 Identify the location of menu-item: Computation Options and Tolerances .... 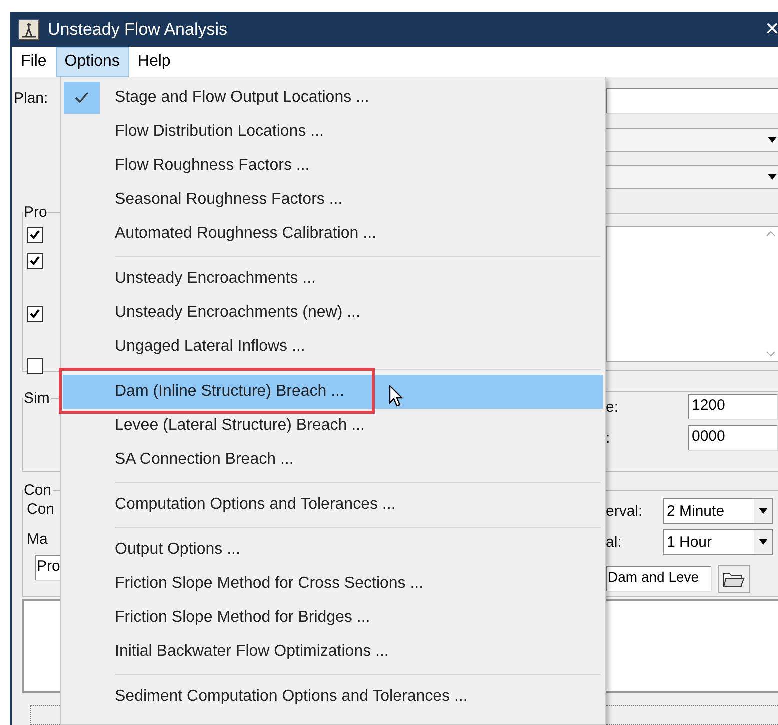
(333, 505).